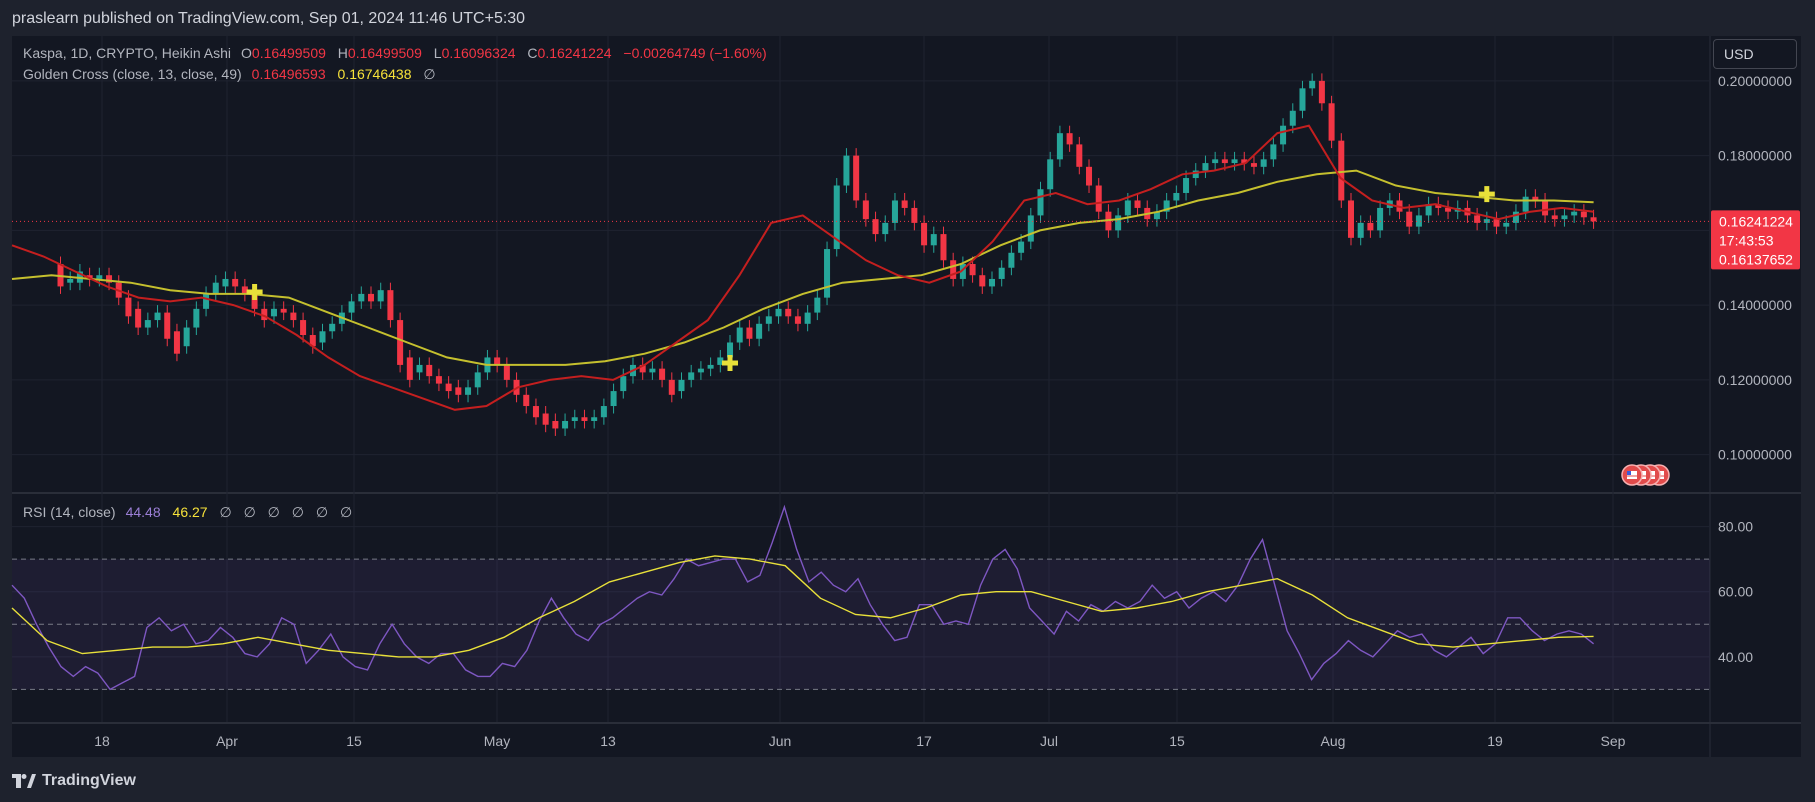  I want to click on event-flag-icon, so click(1632, 475).